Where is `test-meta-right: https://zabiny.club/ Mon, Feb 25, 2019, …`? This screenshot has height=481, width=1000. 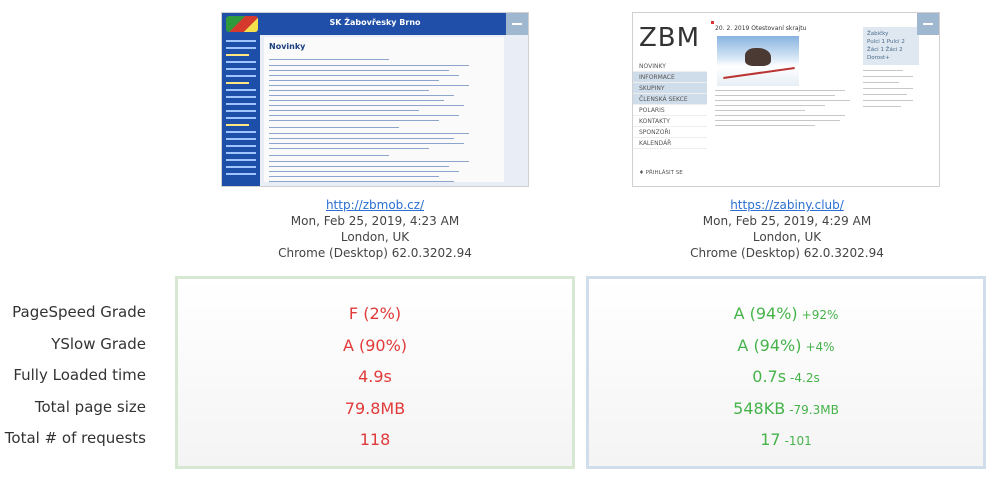
test-meta-right: https://zabiny.club/ Mon, Feb 25, 2019, … is located at coordinates (787, 229).